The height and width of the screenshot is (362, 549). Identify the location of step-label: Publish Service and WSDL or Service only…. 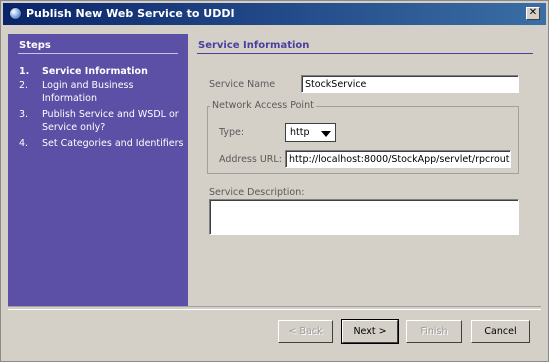
(110, 121).